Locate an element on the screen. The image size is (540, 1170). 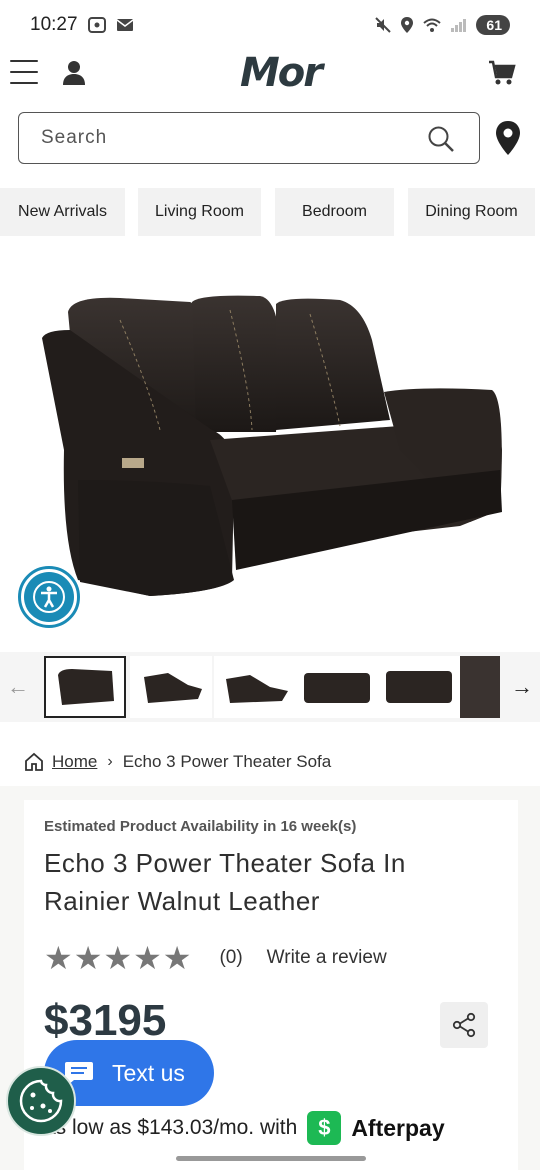
rating-row: ★ ★ ★ ★ ★ (0) Write a review is located at coordinates (215, 958).